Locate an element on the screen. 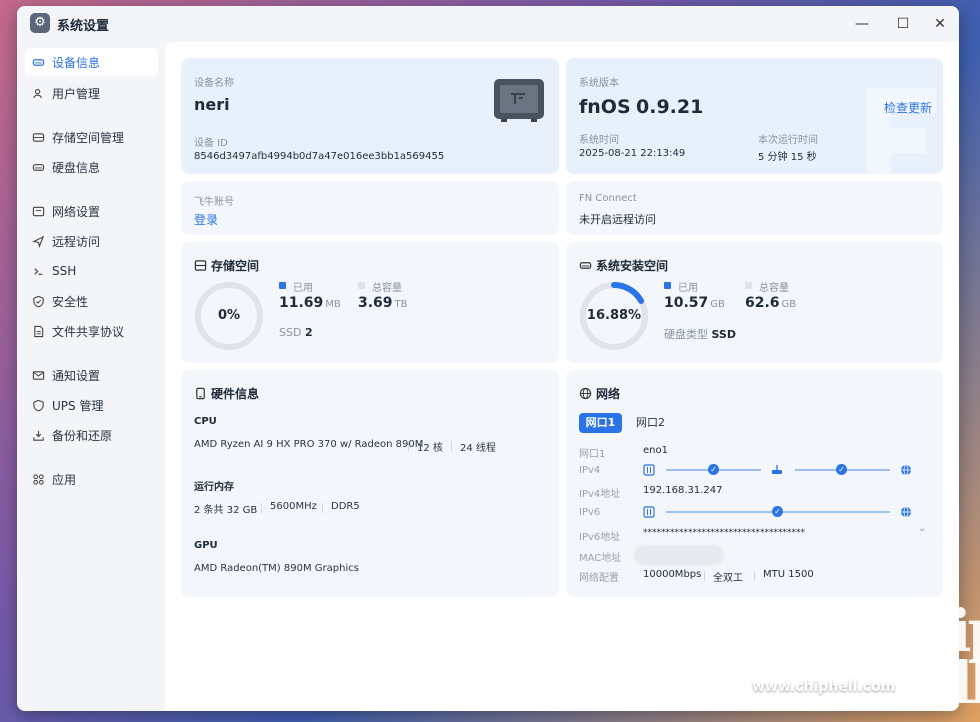 The image size is (980, 722). minimize-button: — is located at coordinates (862, 24).